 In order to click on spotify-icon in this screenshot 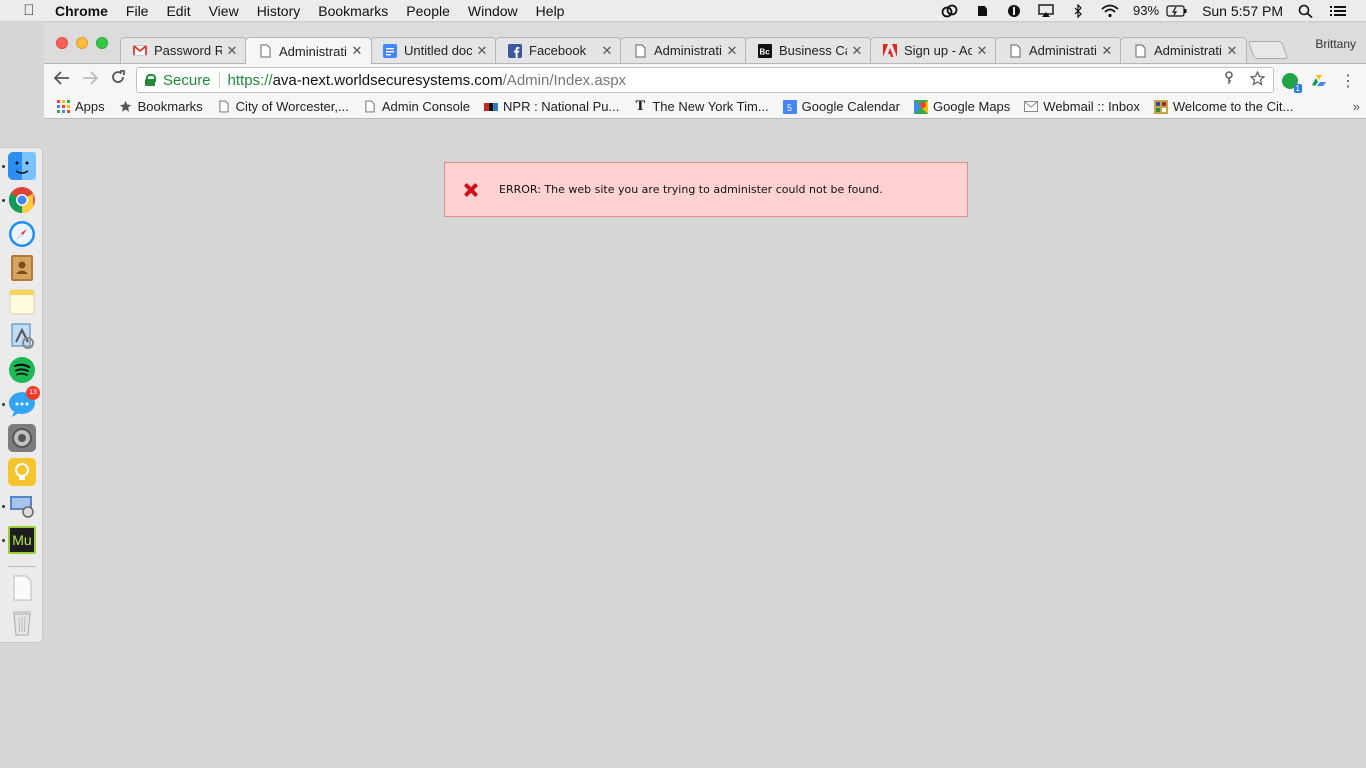, I will do `click(22, 370)`.